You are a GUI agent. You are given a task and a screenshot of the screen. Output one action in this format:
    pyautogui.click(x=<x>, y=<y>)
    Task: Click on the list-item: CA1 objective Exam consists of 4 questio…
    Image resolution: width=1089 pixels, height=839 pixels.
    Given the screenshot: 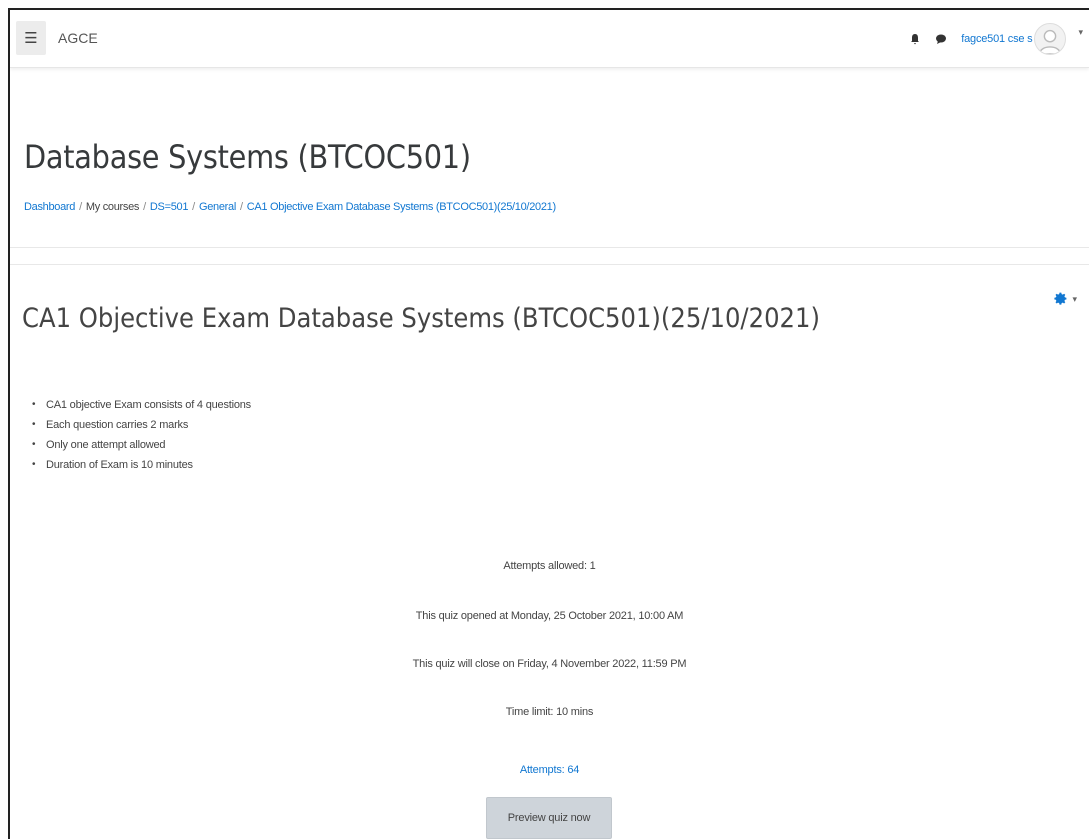 What is the action you would take?
    pyautogui.click(x=141, y=405)
    